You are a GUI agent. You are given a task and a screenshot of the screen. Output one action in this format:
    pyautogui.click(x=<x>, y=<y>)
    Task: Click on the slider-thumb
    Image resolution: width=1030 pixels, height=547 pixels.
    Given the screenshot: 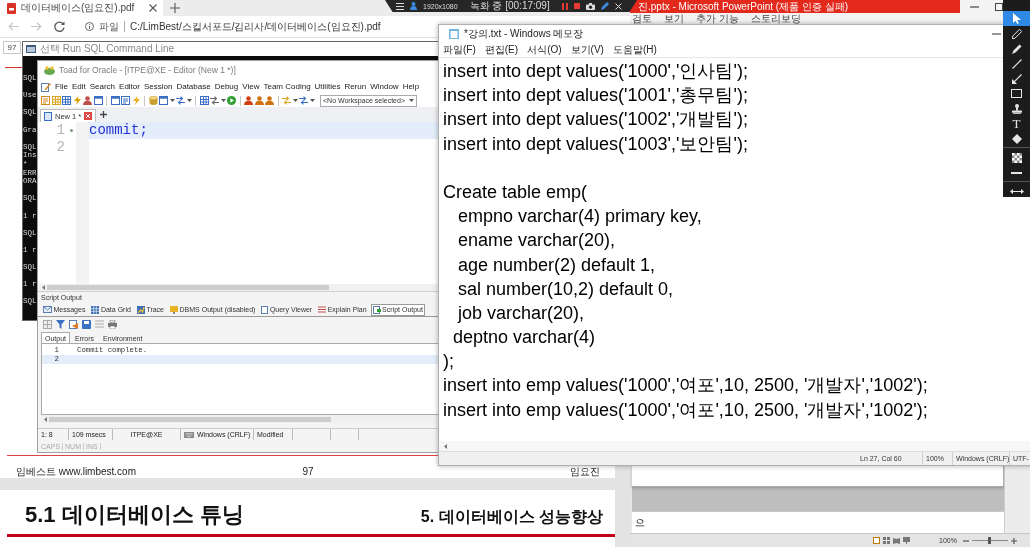 What is the action you would take?
    pyautogui.click(x=990, y=540)
    